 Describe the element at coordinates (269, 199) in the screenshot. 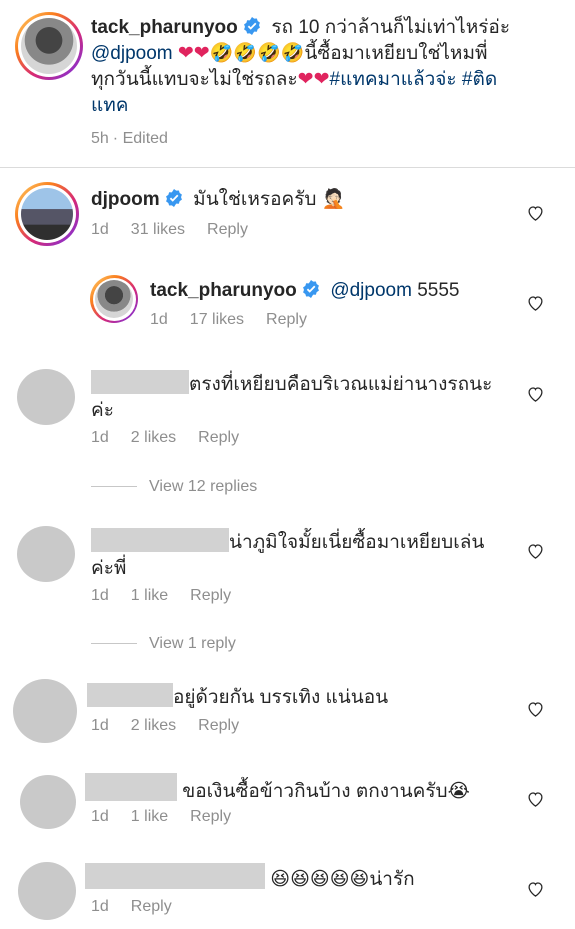

I see `comment-text: มันใช่เหรอครับ 🤦🏻` at that location.